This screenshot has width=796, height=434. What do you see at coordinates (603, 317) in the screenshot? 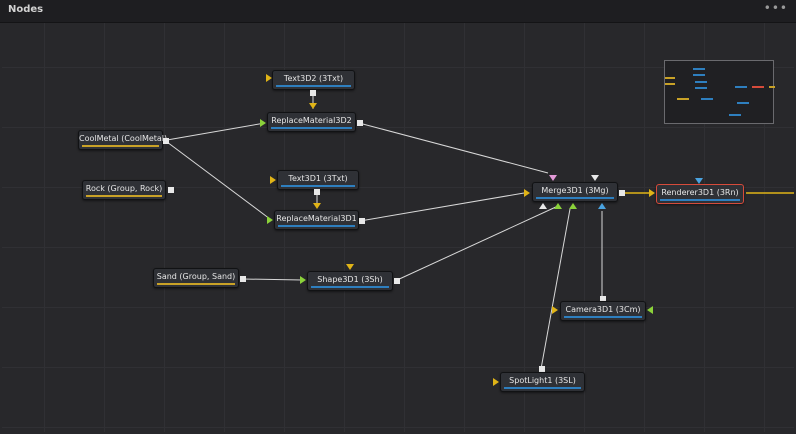
I see `node-camera-color-bar` at bounding box center [603, 317].